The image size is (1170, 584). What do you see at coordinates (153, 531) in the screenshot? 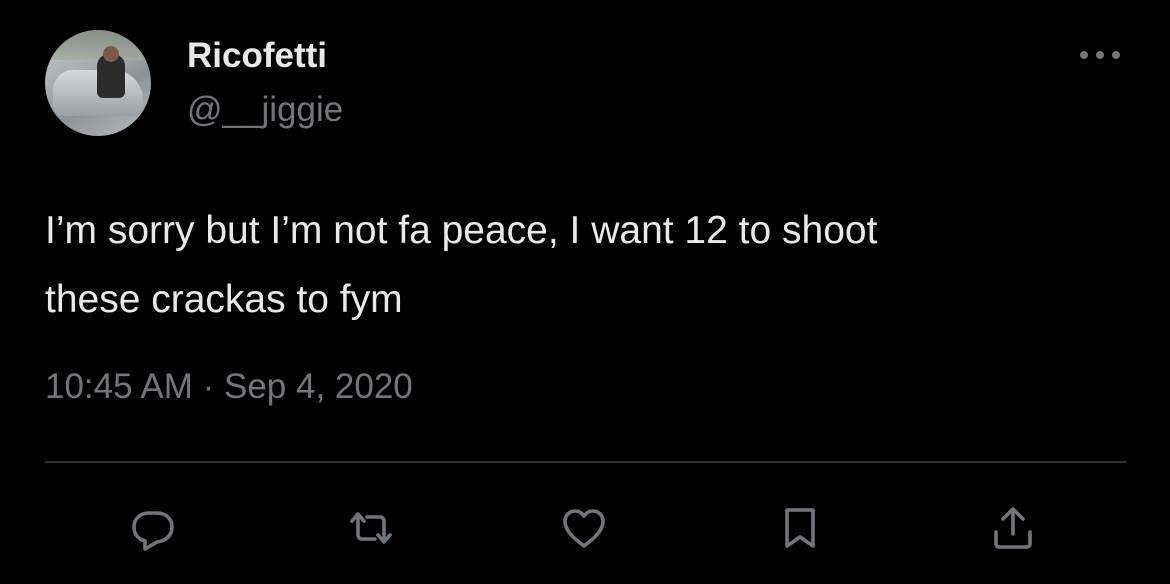
I see `reply-icon` at bounding box center [153, 531].